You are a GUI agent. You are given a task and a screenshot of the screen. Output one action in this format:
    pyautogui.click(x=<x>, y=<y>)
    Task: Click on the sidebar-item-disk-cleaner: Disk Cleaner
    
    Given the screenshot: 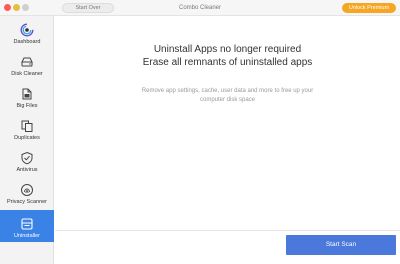 What is the action you would take?
    pyautogui.click(x=27, y=65)
    